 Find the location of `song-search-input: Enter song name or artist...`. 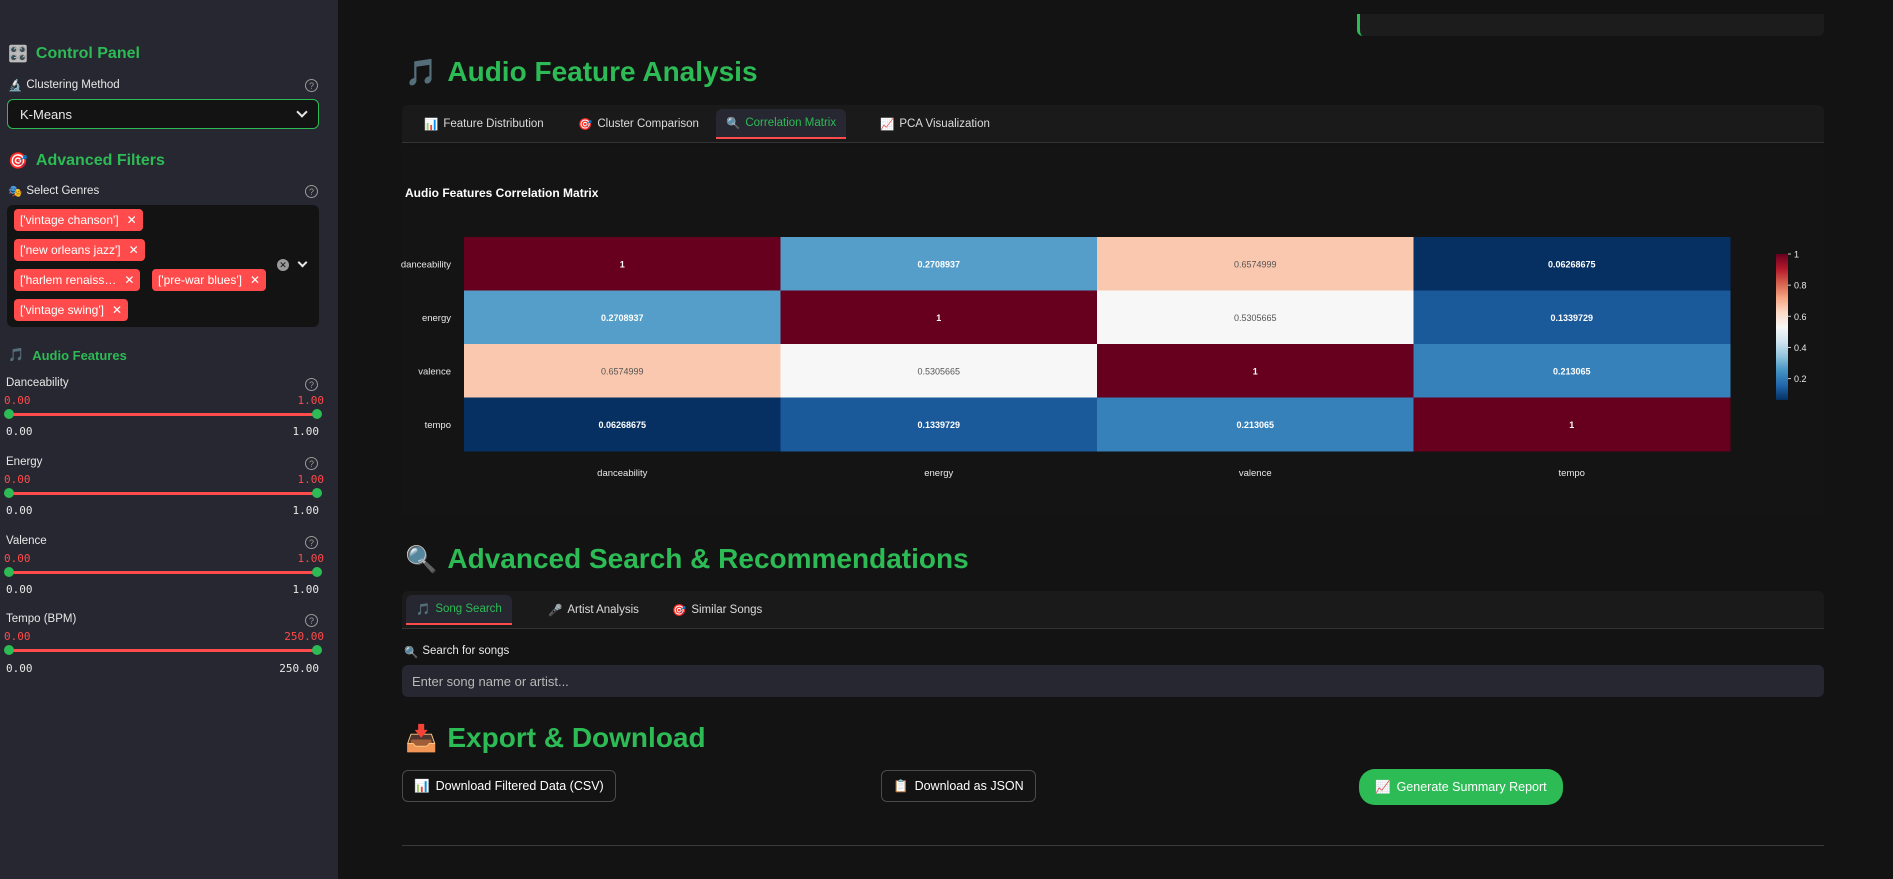

song-search-input: Enter song name or artist... is located at coordinates (1113, 681).